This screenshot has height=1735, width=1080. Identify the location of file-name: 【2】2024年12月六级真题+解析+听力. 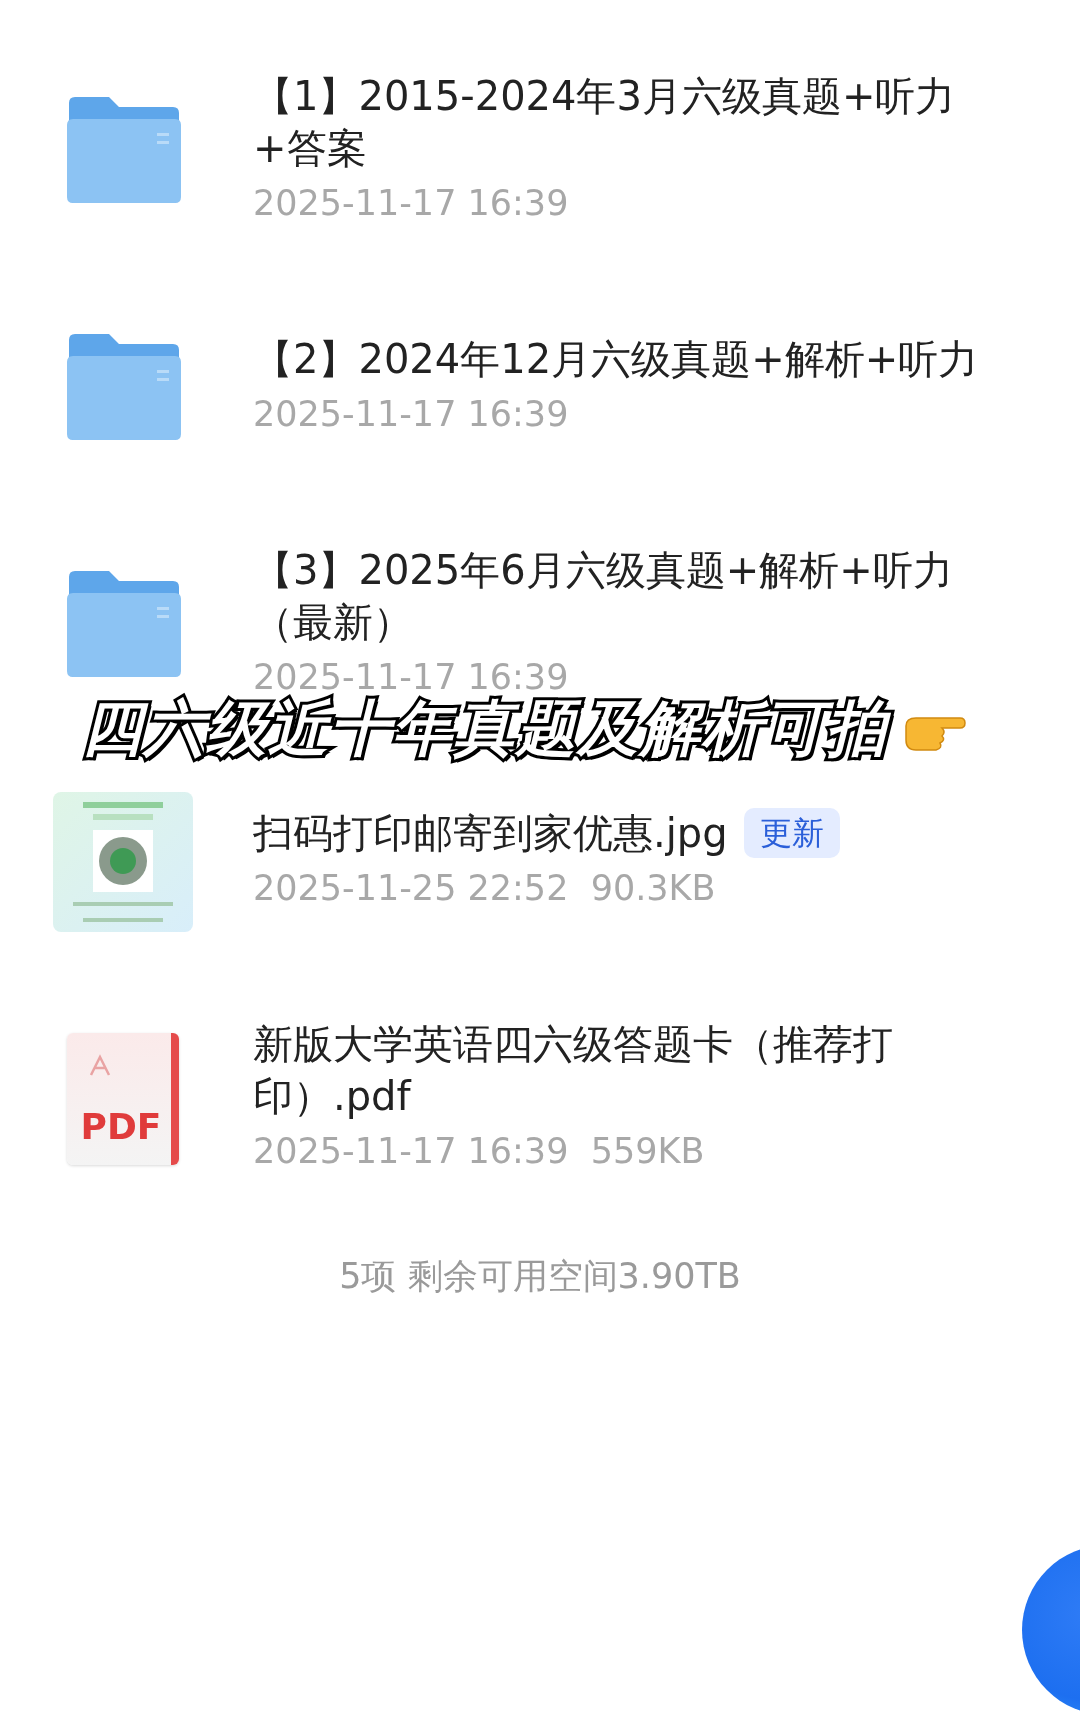
(616, 358).